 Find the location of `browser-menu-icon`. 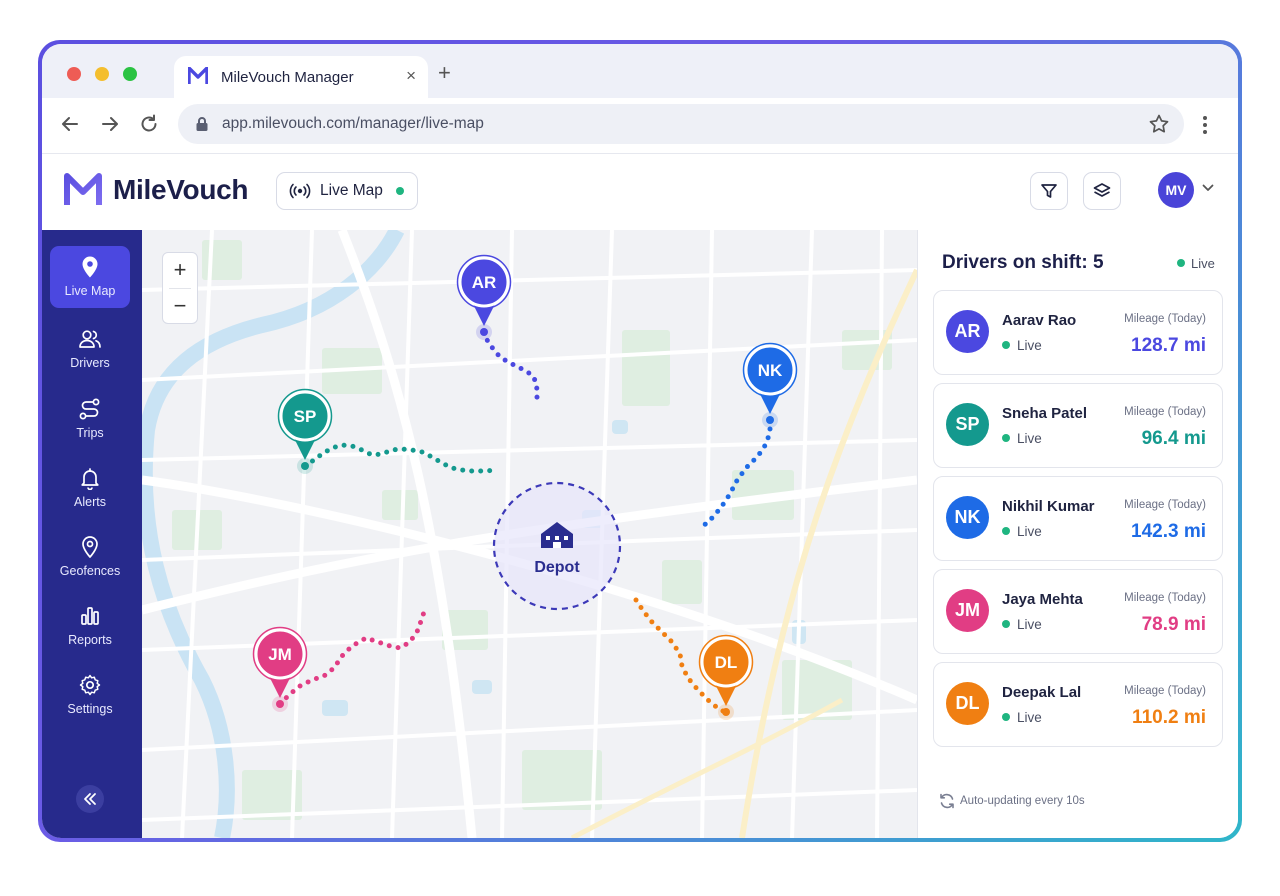

browser-menu-icon is located at coordinates (1205, 125).